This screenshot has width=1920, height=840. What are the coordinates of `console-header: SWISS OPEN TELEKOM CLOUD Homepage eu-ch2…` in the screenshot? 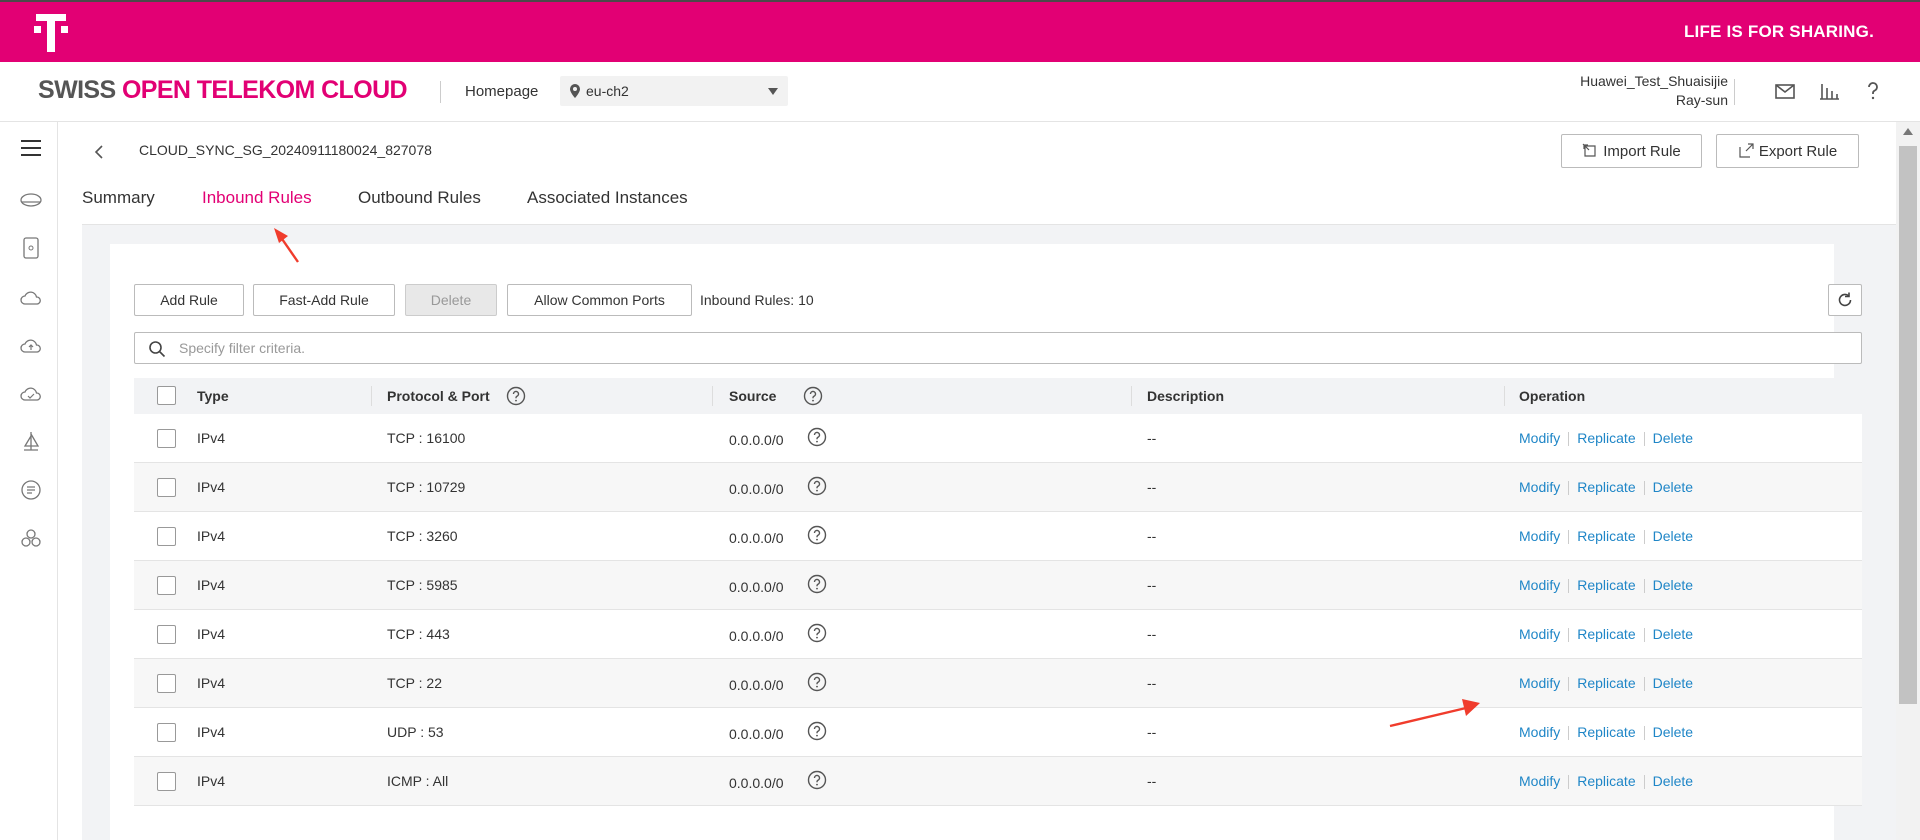 It's located at (960, 92).